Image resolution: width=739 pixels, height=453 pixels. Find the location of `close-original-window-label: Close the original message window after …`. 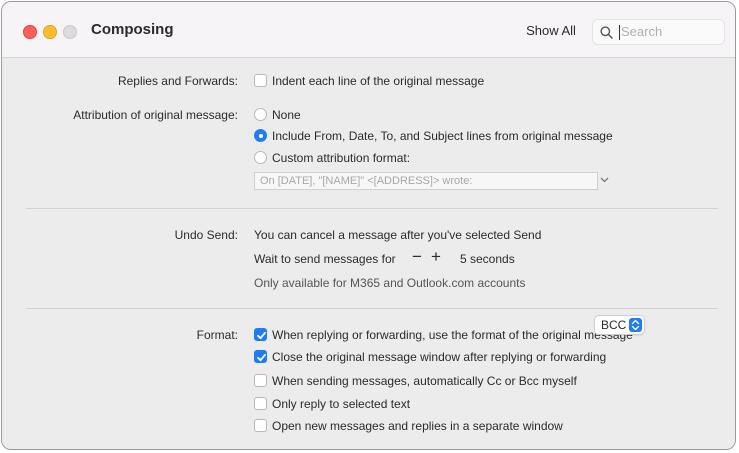

close-original-window-label: Close the original message window after … is located at coordinates (439, 357).